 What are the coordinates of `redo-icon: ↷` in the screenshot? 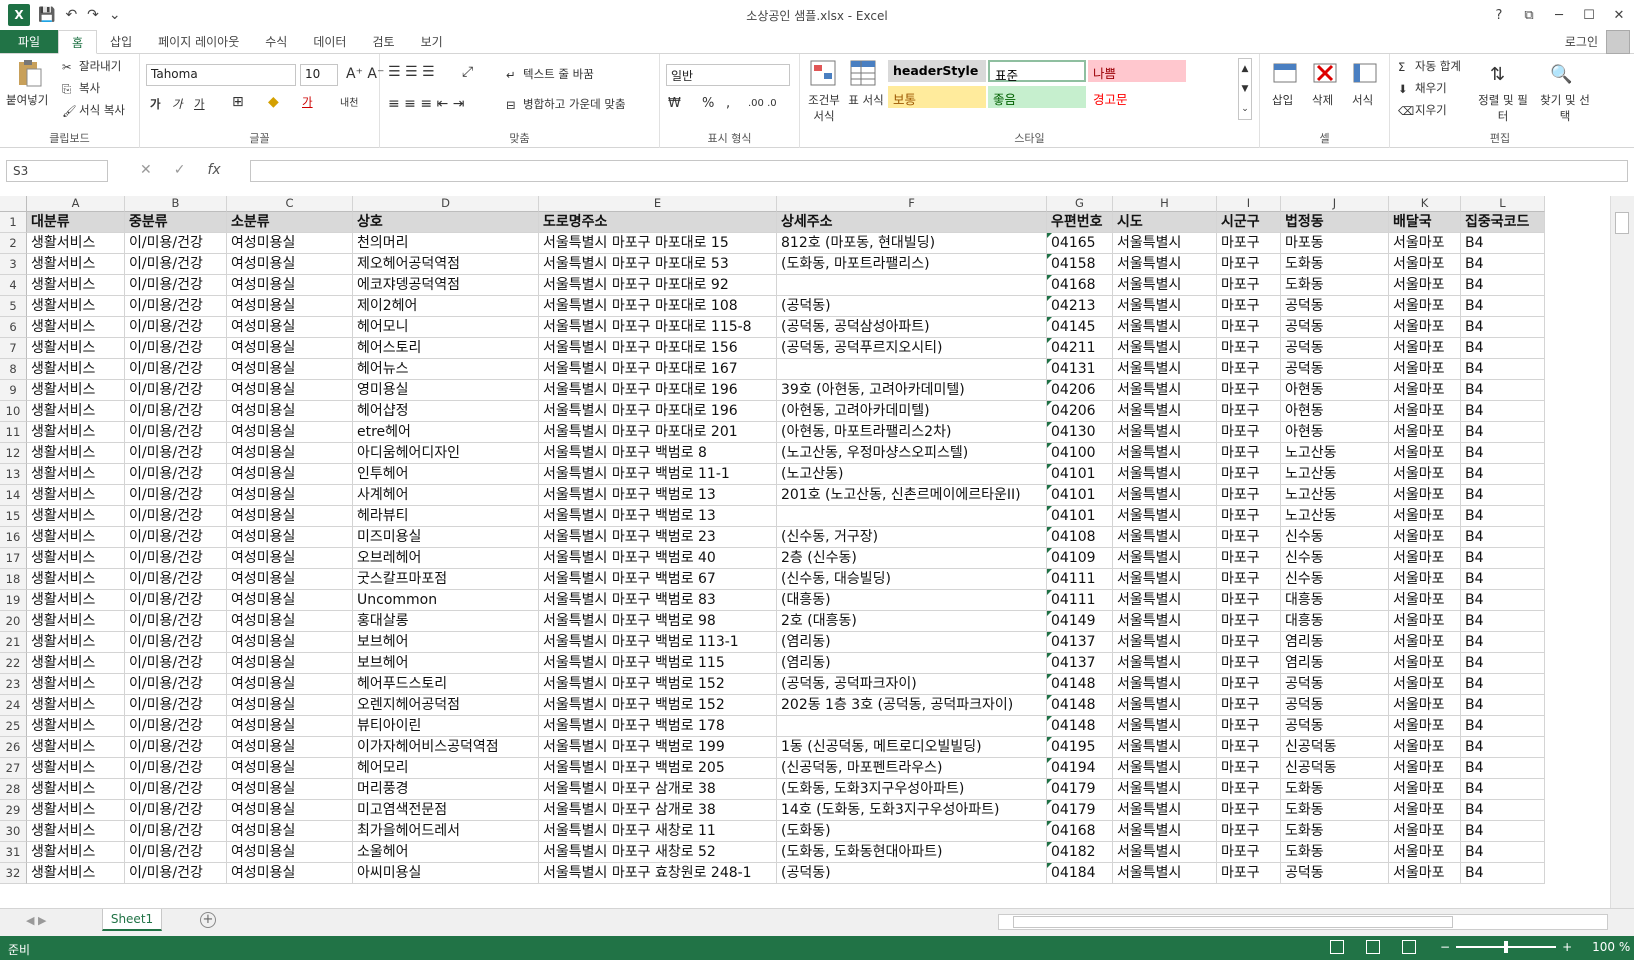 It's located at (93, 15).